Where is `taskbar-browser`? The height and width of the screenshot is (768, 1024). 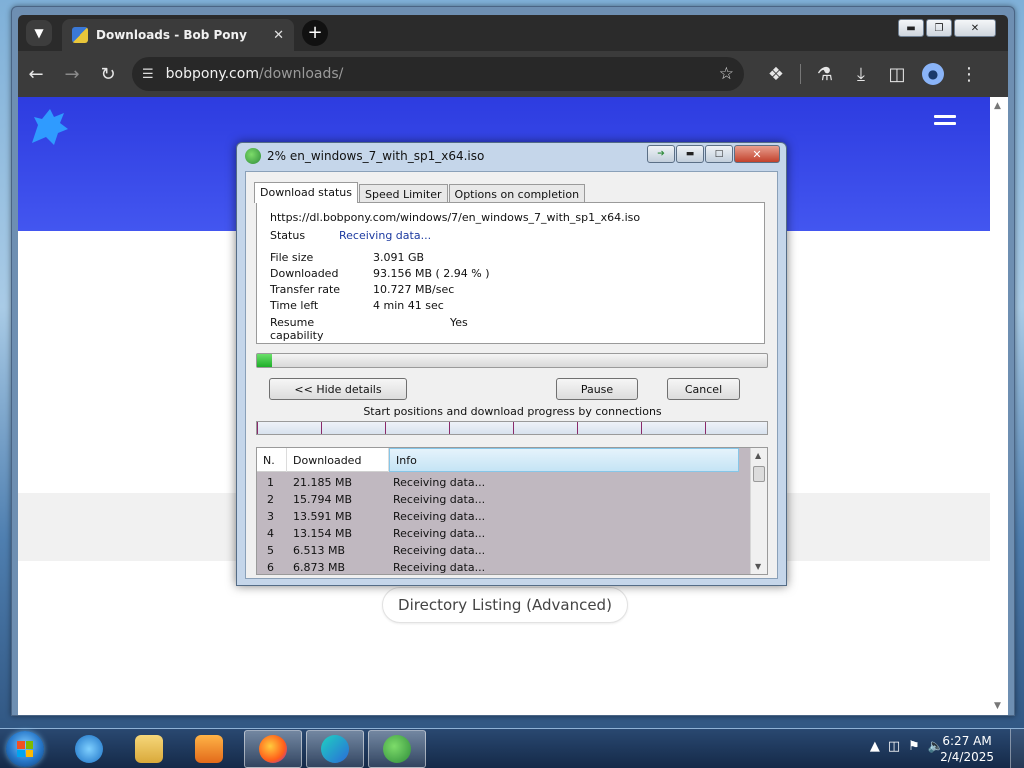
taskbar-browser is located at coordinates (335, 749).